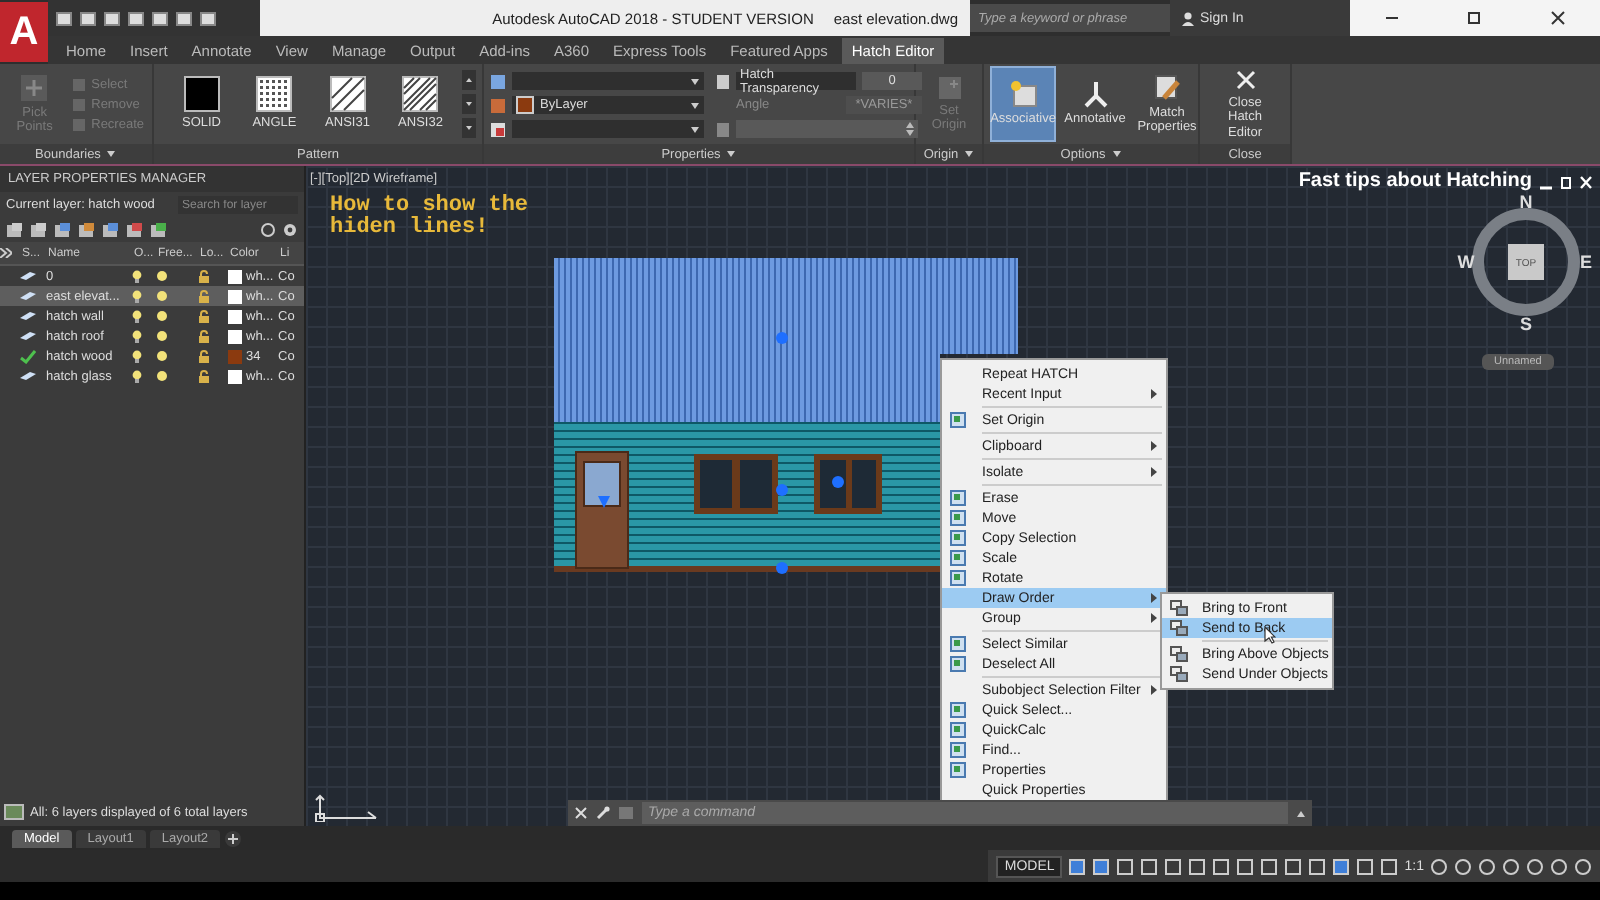  Describe the element at coordinates (1474, 18) in the screenshot. I see `maximize-icon` at that location.